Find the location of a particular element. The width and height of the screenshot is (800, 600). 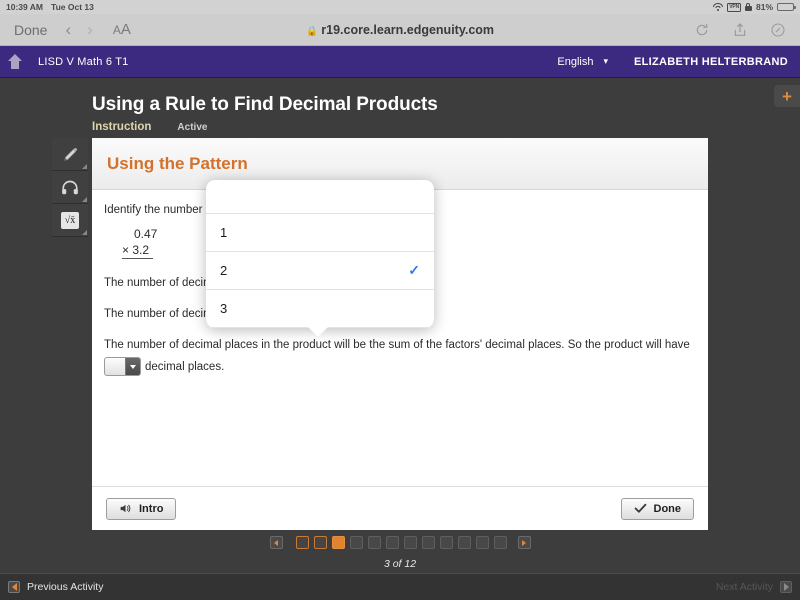

compass-icon is located at coordinates (778, 30).